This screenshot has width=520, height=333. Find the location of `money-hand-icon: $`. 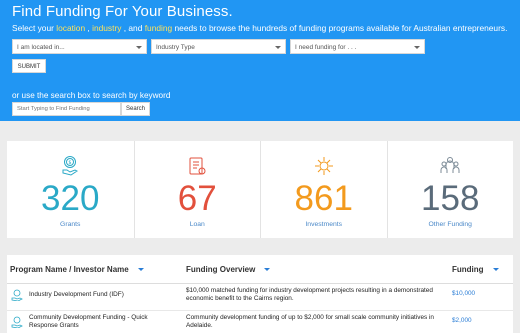

money-hand-icon: $ is located at coordinates (70, 166).